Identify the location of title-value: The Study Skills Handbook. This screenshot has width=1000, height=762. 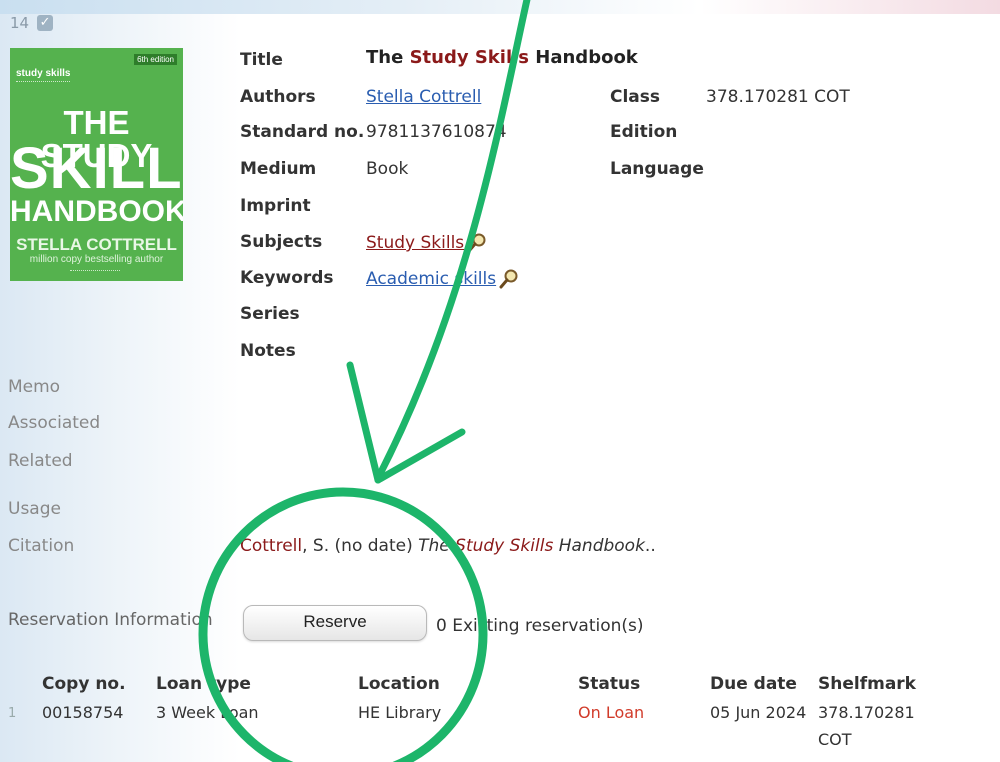
(502, 57).